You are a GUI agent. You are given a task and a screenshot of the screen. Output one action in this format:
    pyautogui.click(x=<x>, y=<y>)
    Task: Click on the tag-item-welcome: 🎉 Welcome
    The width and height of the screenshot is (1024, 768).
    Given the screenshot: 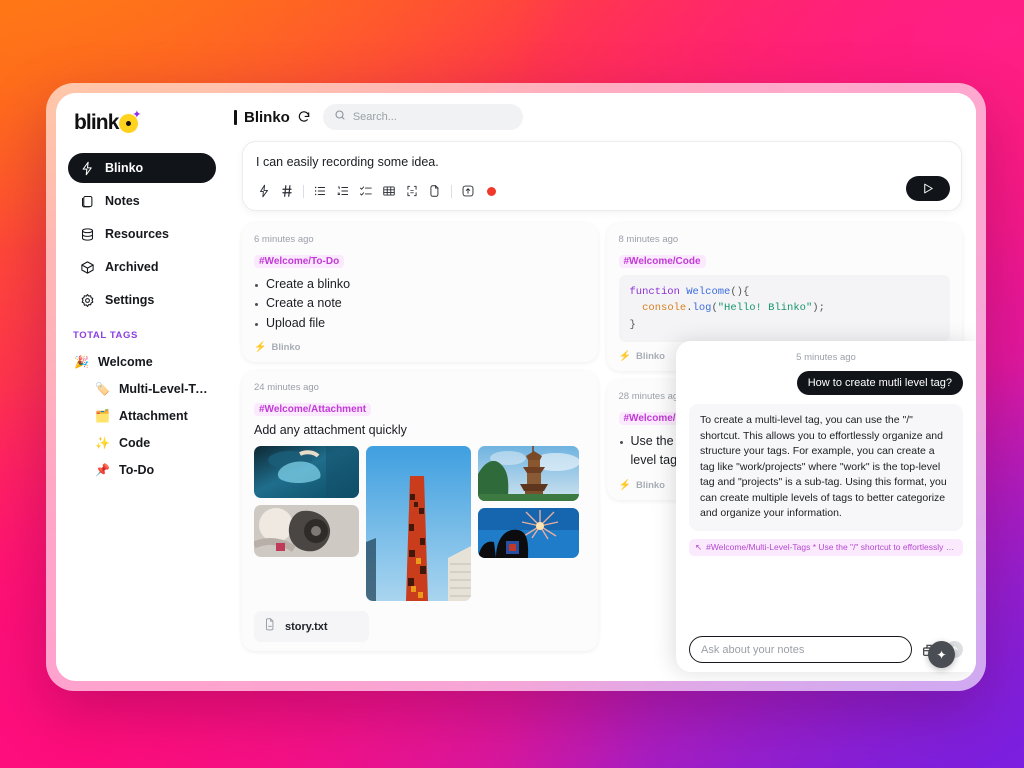 What is the action you would take?
    pyautogui.click(x=142, y=361)
    